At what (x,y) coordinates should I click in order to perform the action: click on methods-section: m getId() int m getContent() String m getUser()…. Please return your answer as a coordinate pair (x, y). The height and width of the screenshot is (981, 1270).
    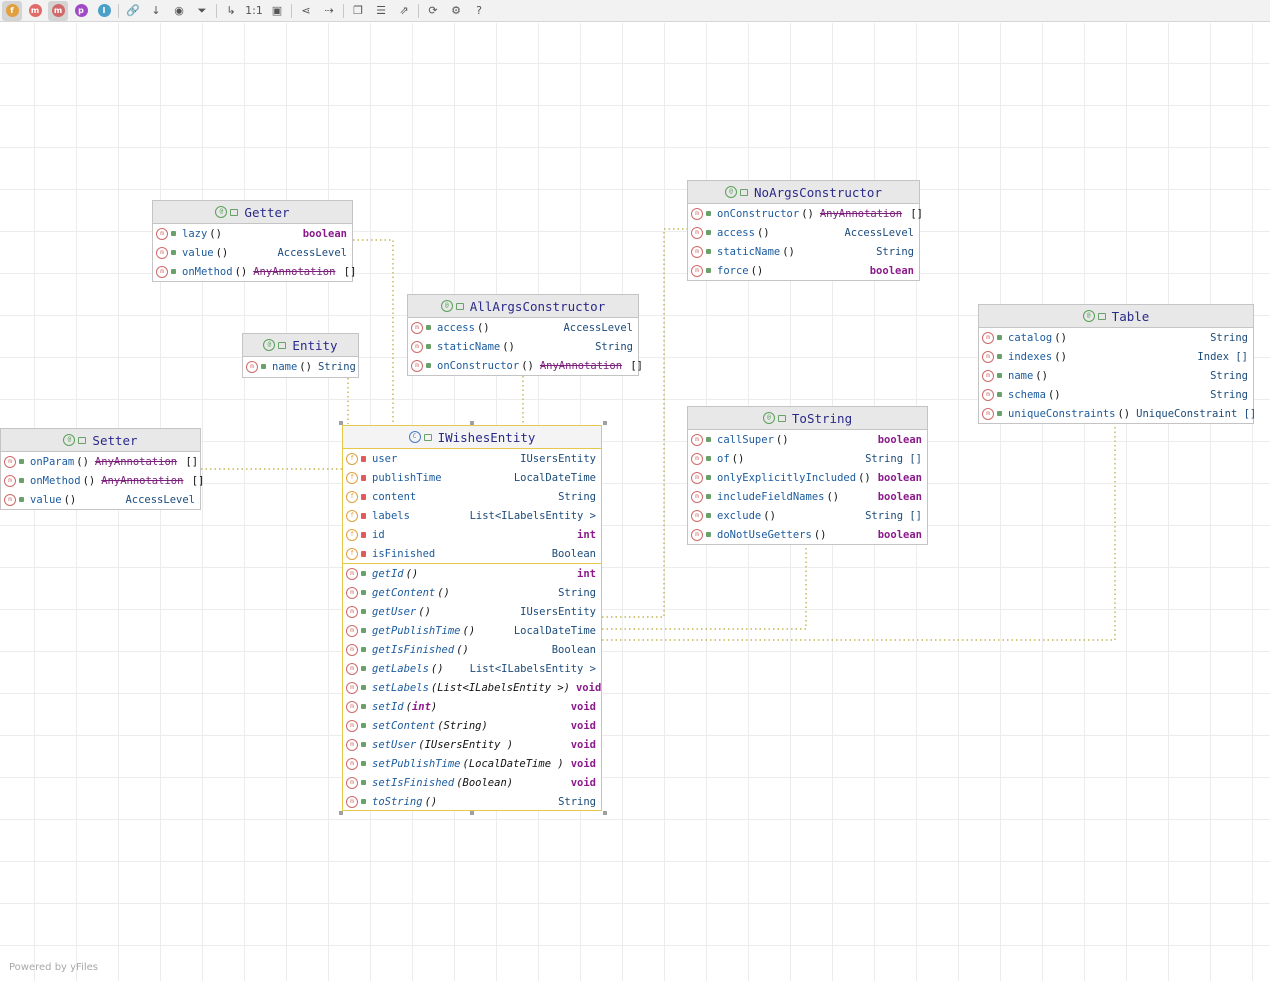
    Looking at the image, I should click on (472, 687).